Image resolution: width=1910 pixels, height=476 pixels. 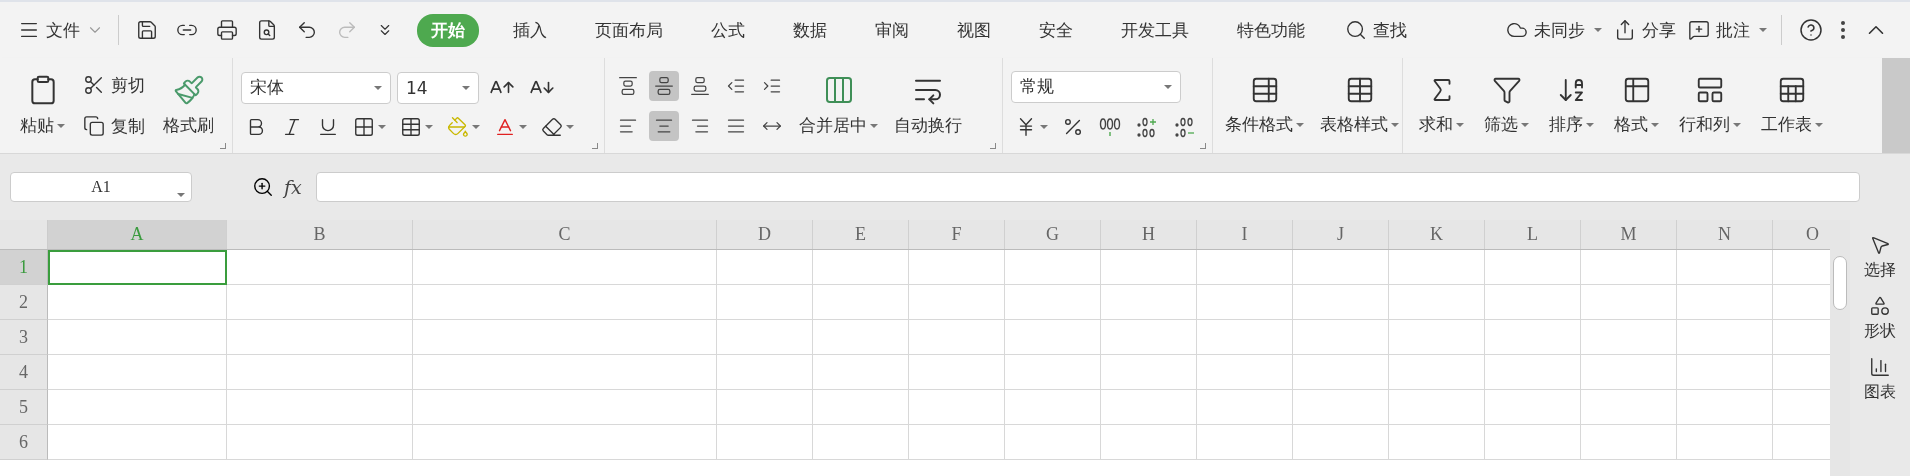 What do you see at coordinates (1571, 105) in the screenshot?
I see `sort-button: 排序` at bounding box center [1571, 105].